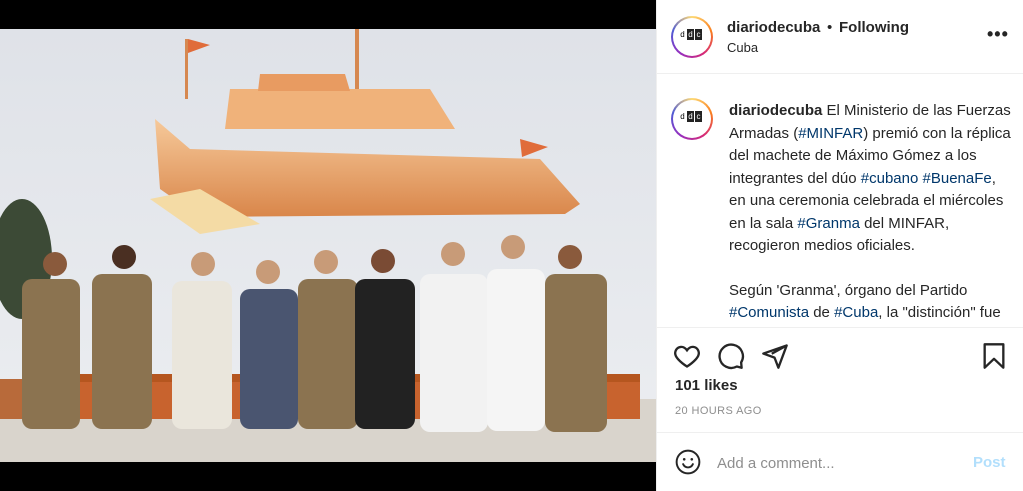 The width and height of the screenshot is (1023, 491). Describe the element at coordinates (994, 356) in the screenshot. I see `bookmark-icon` at that location.